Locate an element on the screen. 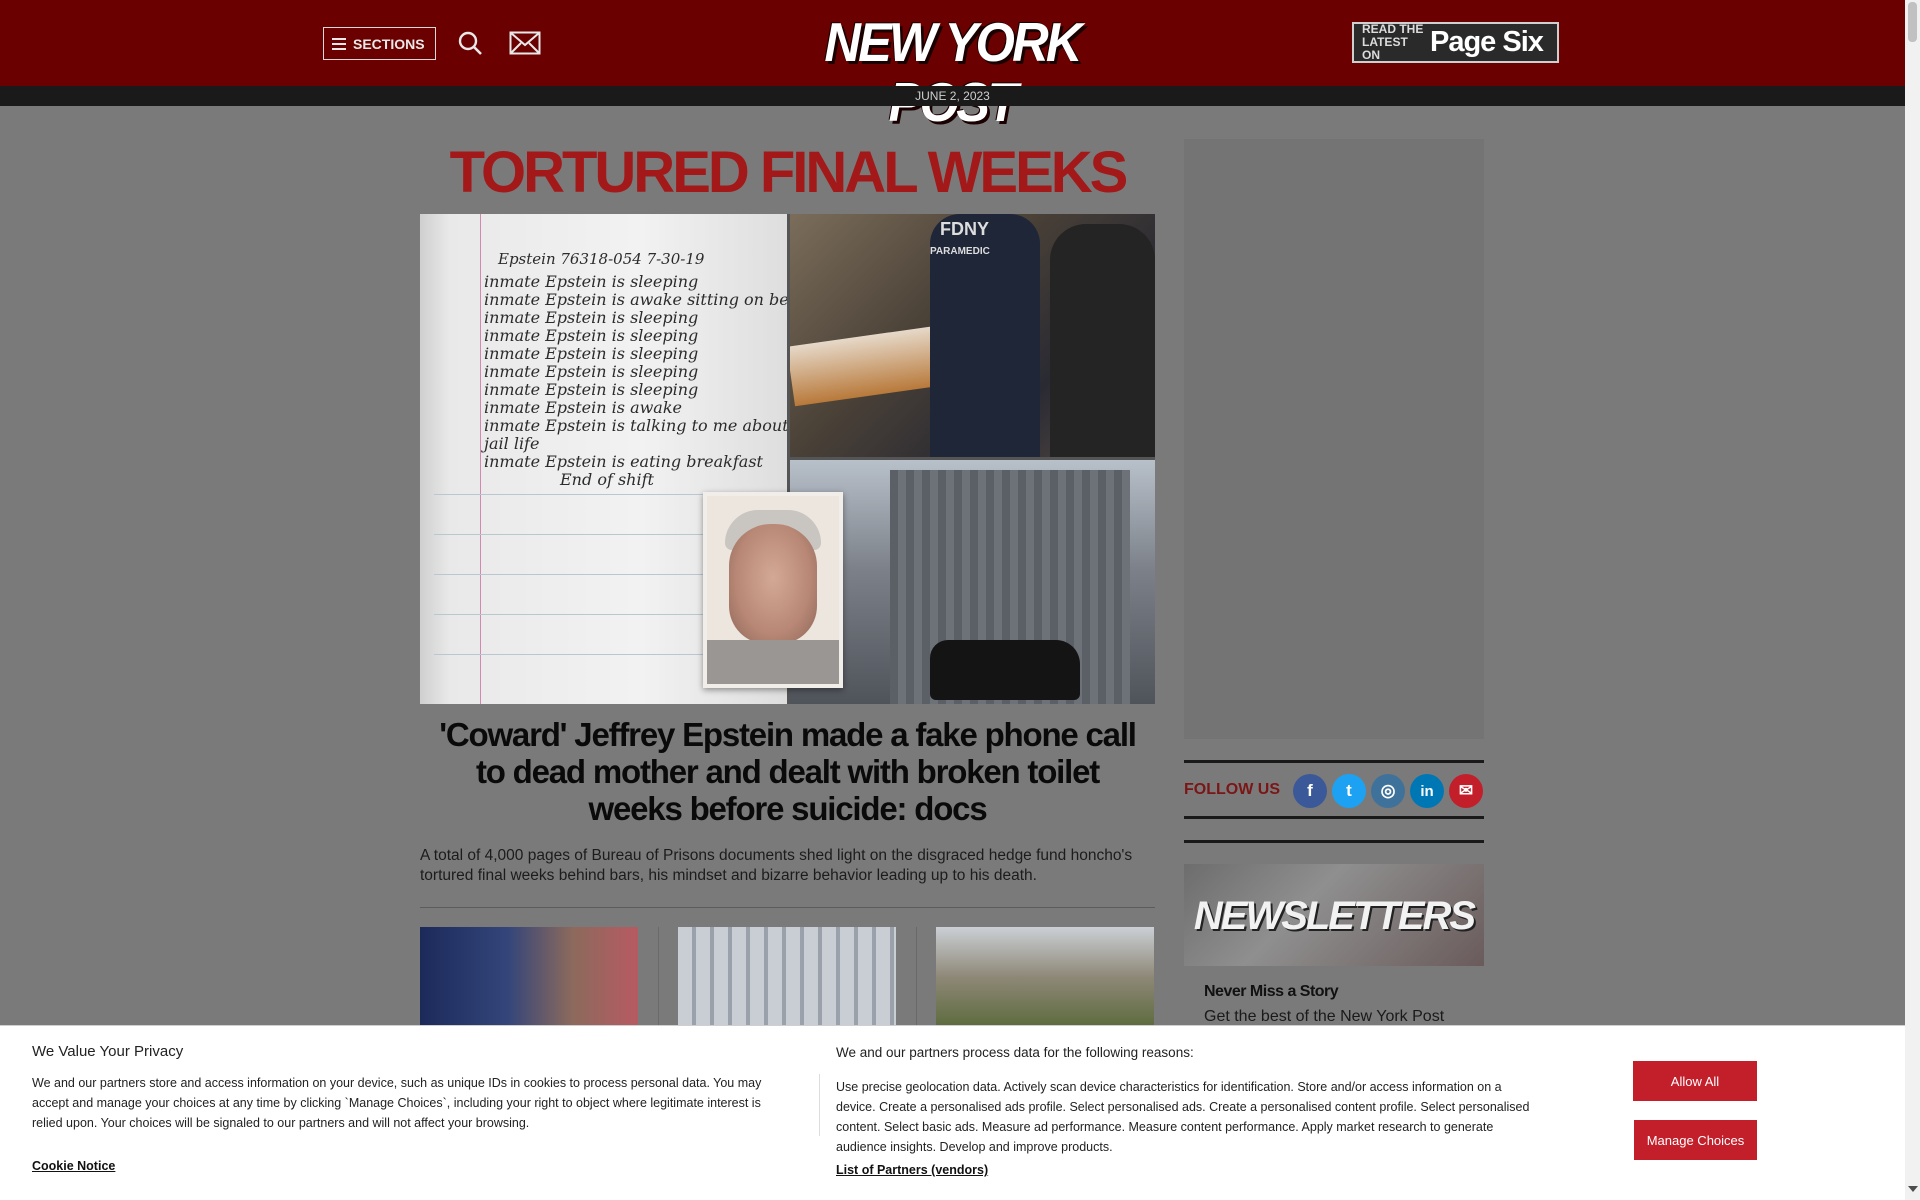  fdny-text: FDNY is located at coordinates (964, 229).